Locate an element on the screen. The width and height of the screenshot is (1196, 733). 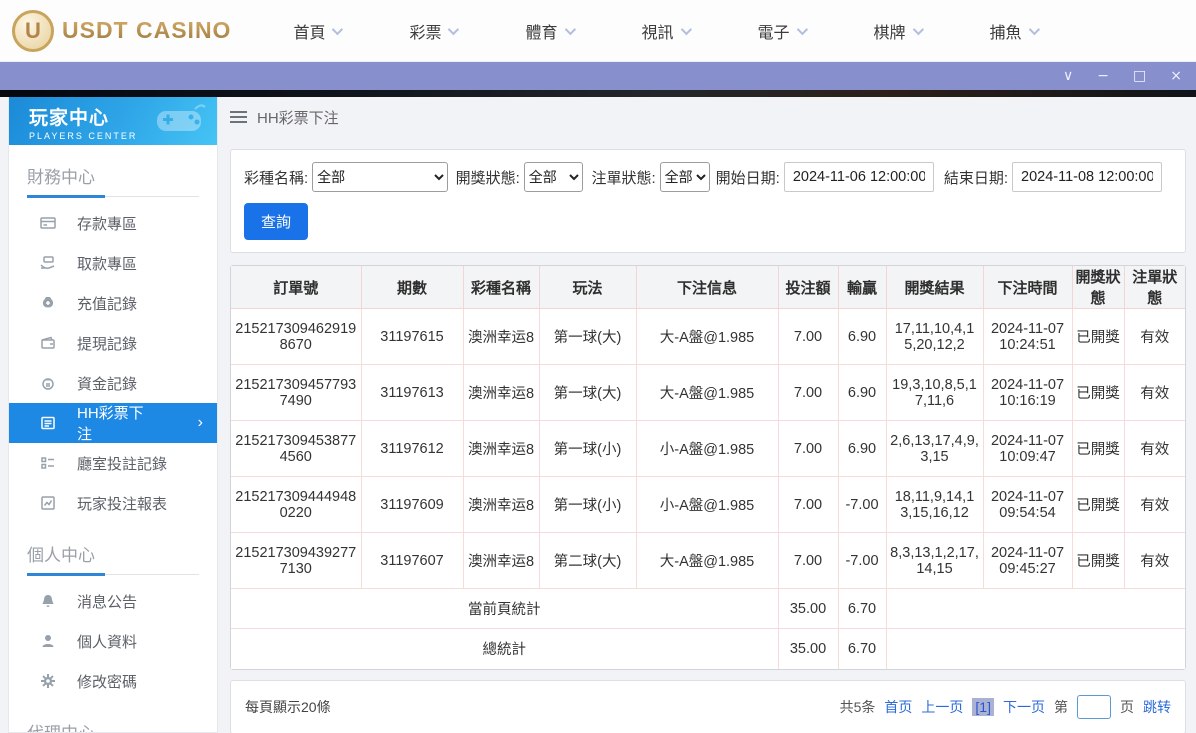
lottery-bet-icon is located at coordinates (48, 423).